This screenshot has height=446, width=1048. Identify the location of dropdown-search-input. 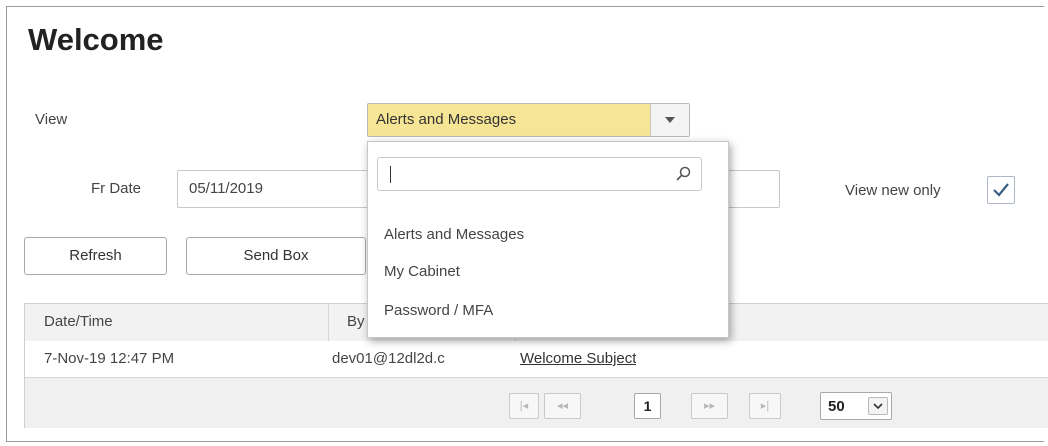
(539, 174).